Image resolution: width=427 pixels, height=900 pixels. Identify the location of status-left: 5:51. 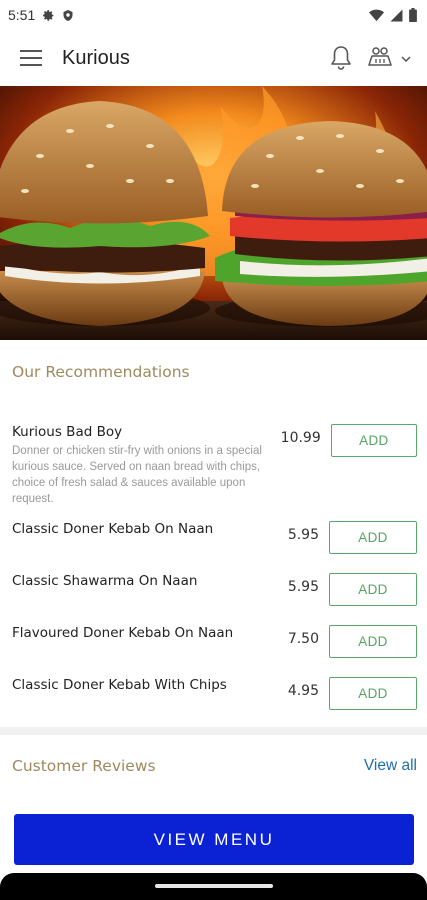
(41, 15).